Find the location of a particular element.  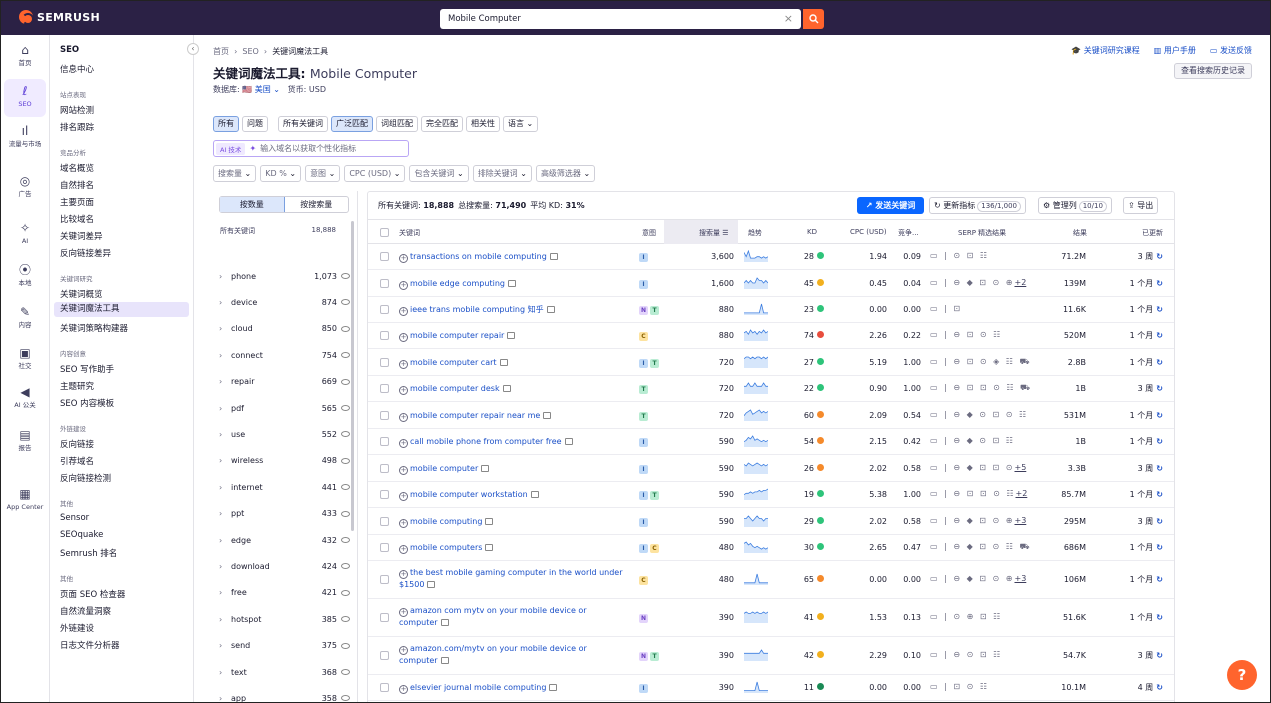

keyword-link: + elsevier journal mobile computing is located at coordinates (511, 688).